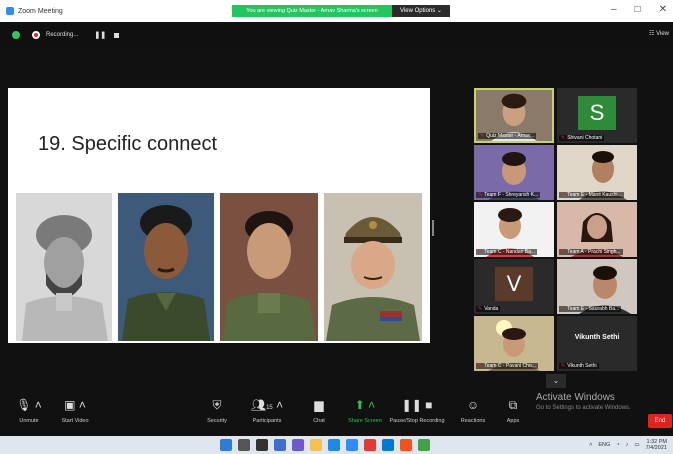  Describe the element at coordinates (424, 445) in the screenshot. I see `app-icon` at that location.